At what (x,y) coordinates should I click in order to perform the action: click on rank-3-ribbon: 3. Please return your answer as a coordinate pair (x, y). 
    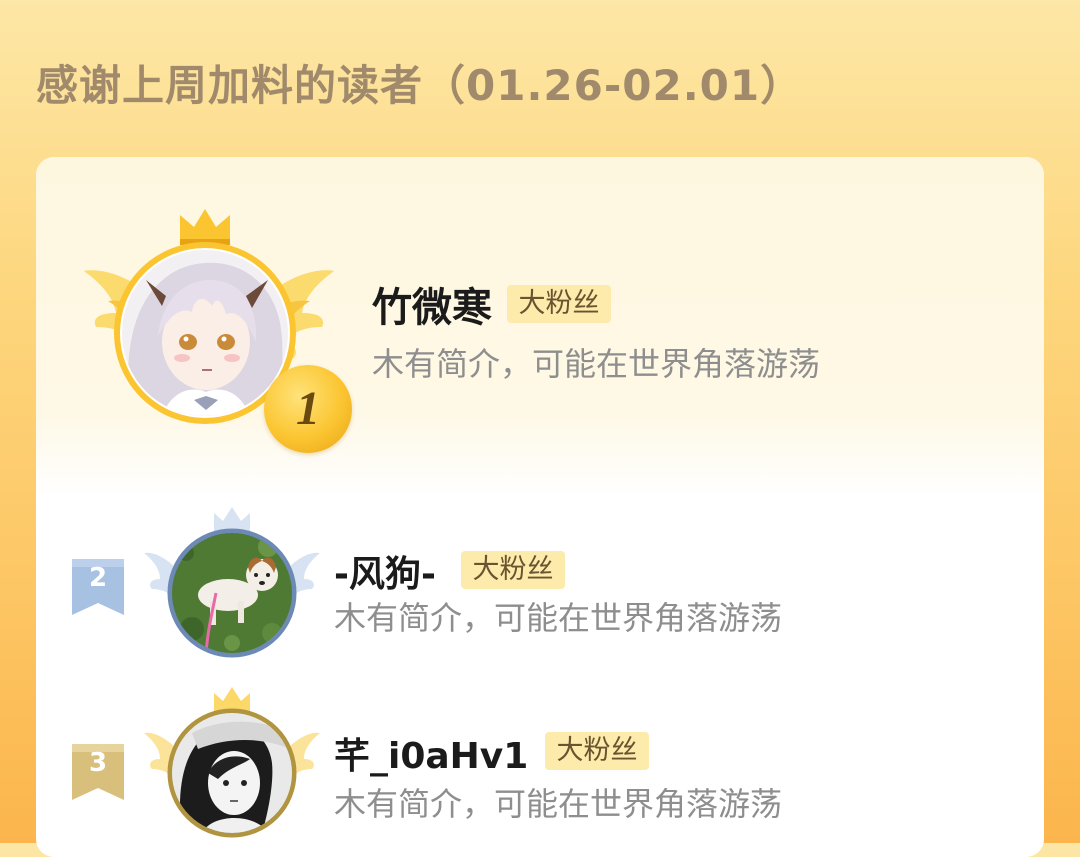
    Looking at the image, I should click on (98, 772).